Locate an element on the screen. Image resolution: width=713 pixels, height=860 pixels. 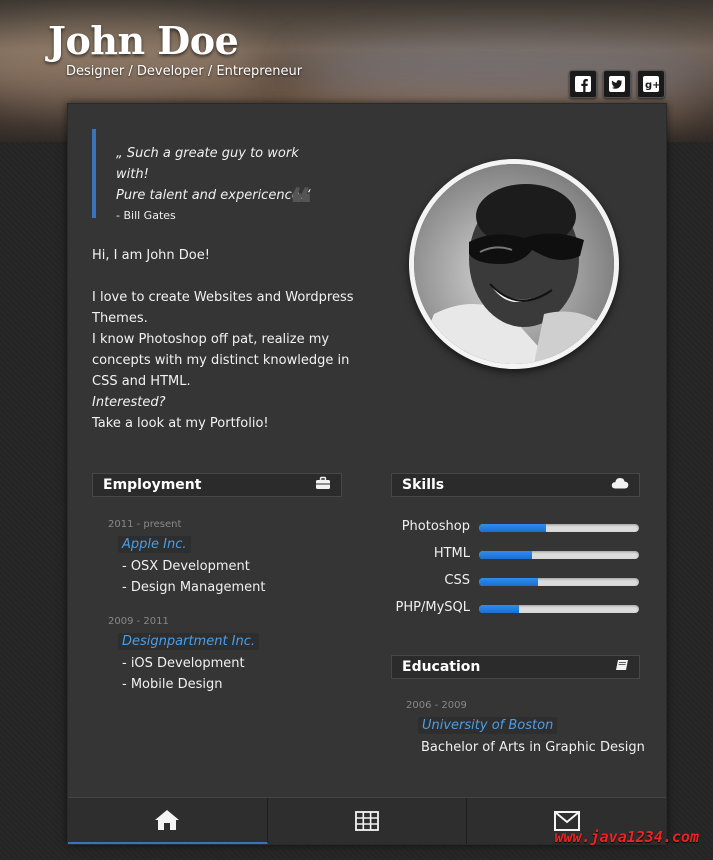
tagline: Designer / Developer / Entrepreneur is located at coordinates (184, 71).